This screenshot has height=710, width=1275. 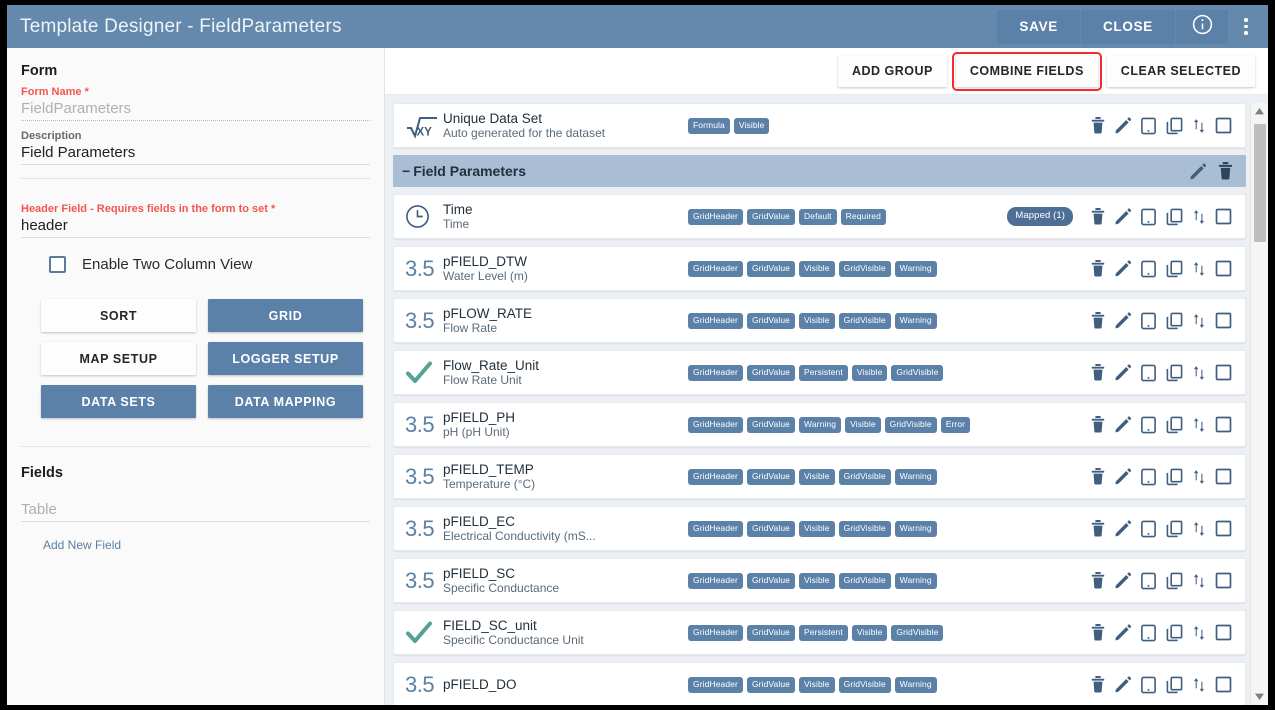 I want to click on collapse-toggle-icon: −, so click(x=406, y=171).